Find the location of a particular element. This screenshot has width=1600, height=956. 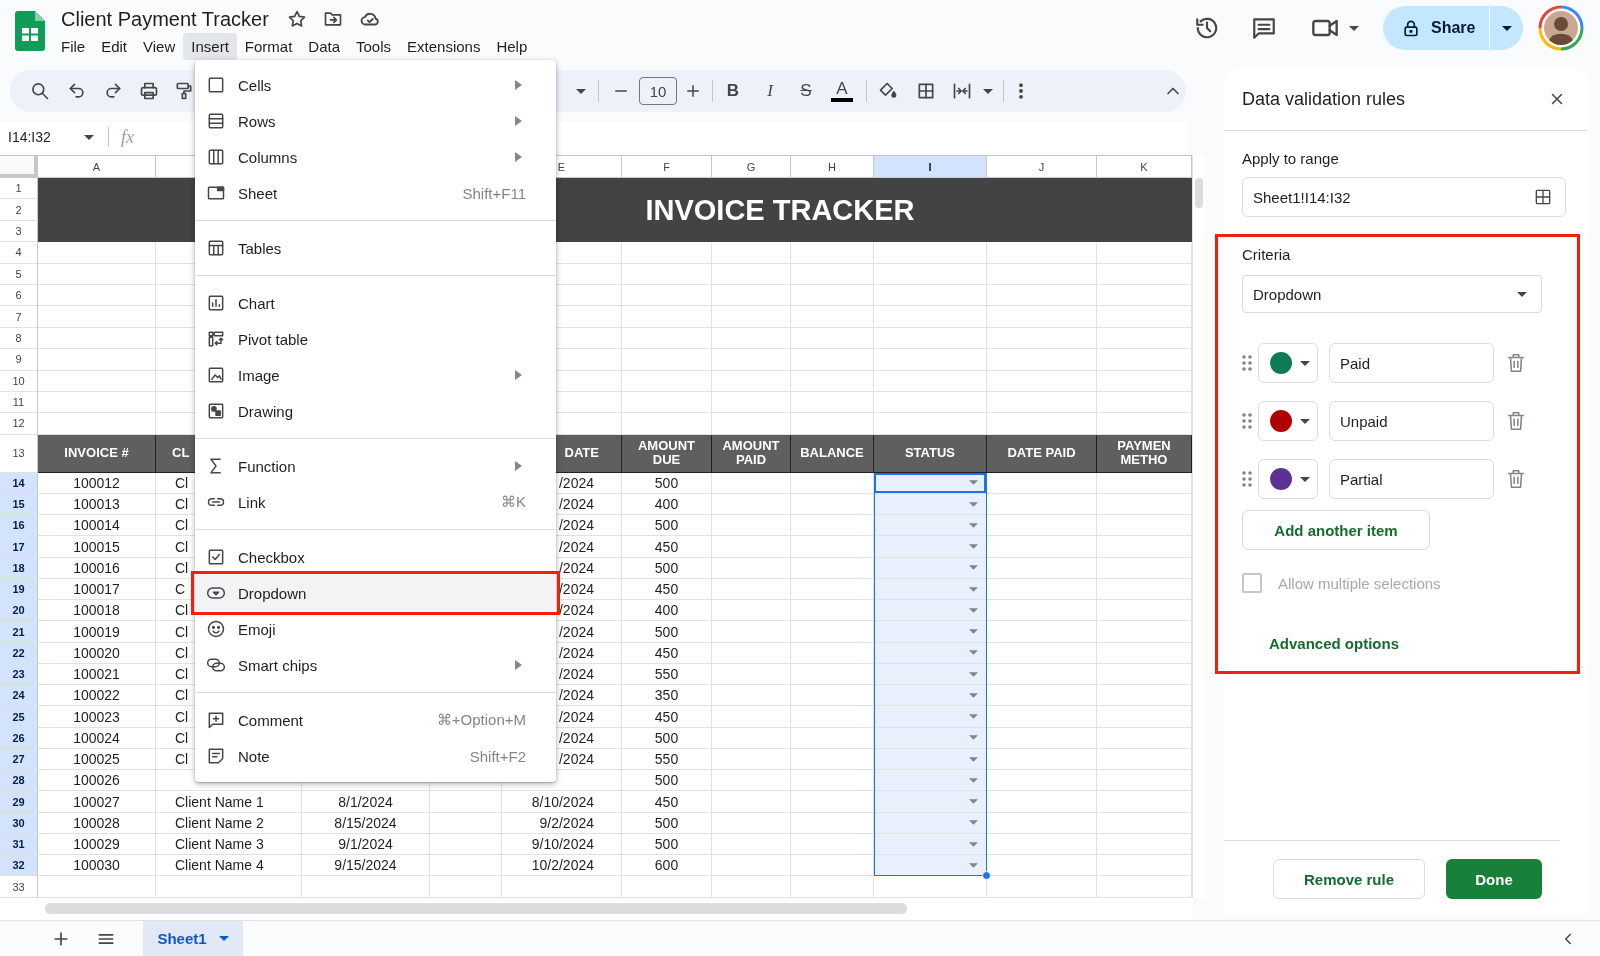

add-item-button: Add another item is located at coordinates (1336, 530).